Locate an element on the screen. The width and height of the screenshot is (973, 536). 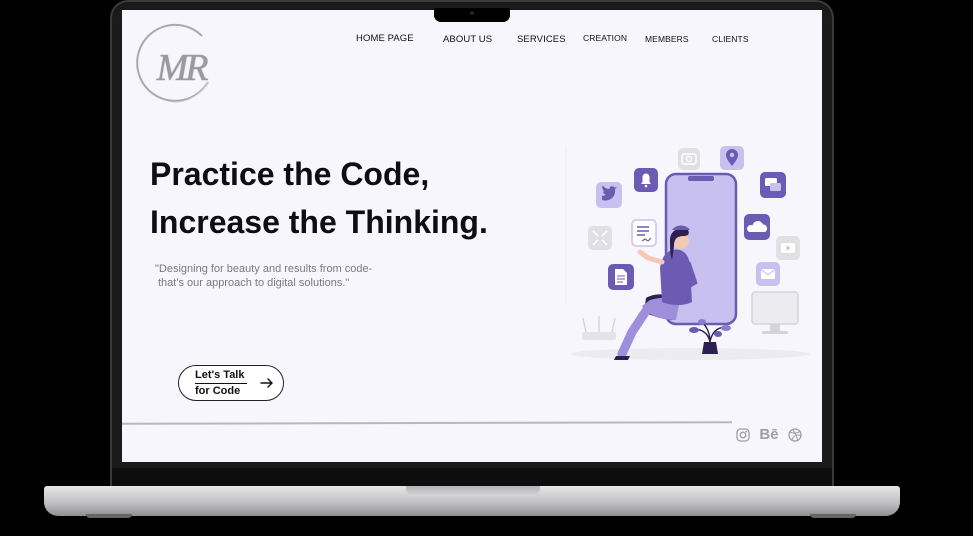
camera-icon is located at coordinates (689, 159).